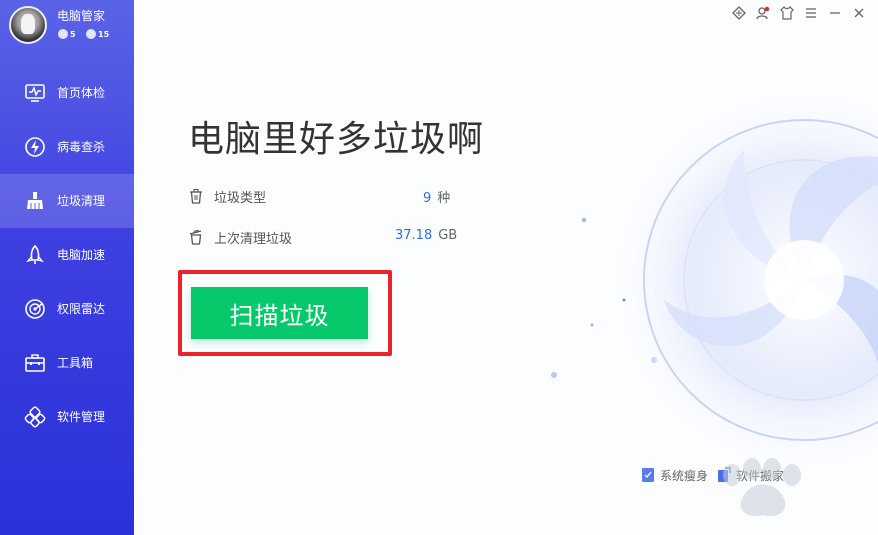  I want to click on badge-value: 15, so click(104, 34).